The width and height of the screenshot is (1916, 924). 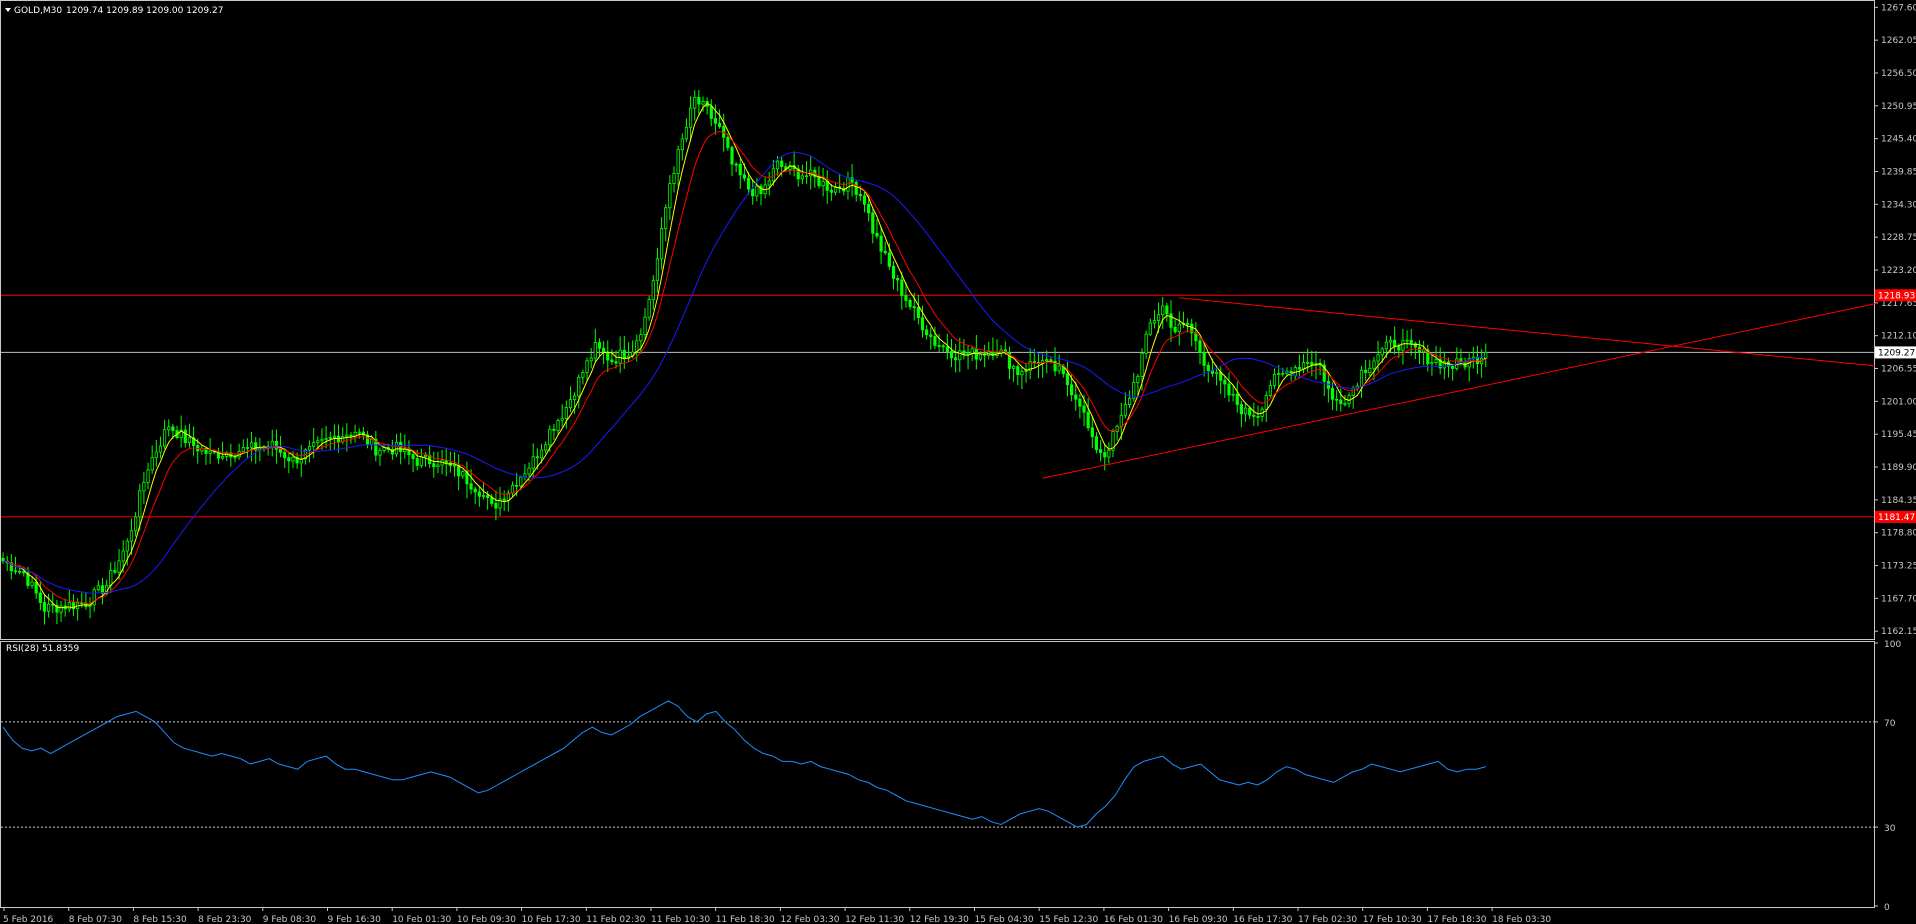 I want to click on time-tick-label: 12 Feb 19:30, so click(x=939, y=919).